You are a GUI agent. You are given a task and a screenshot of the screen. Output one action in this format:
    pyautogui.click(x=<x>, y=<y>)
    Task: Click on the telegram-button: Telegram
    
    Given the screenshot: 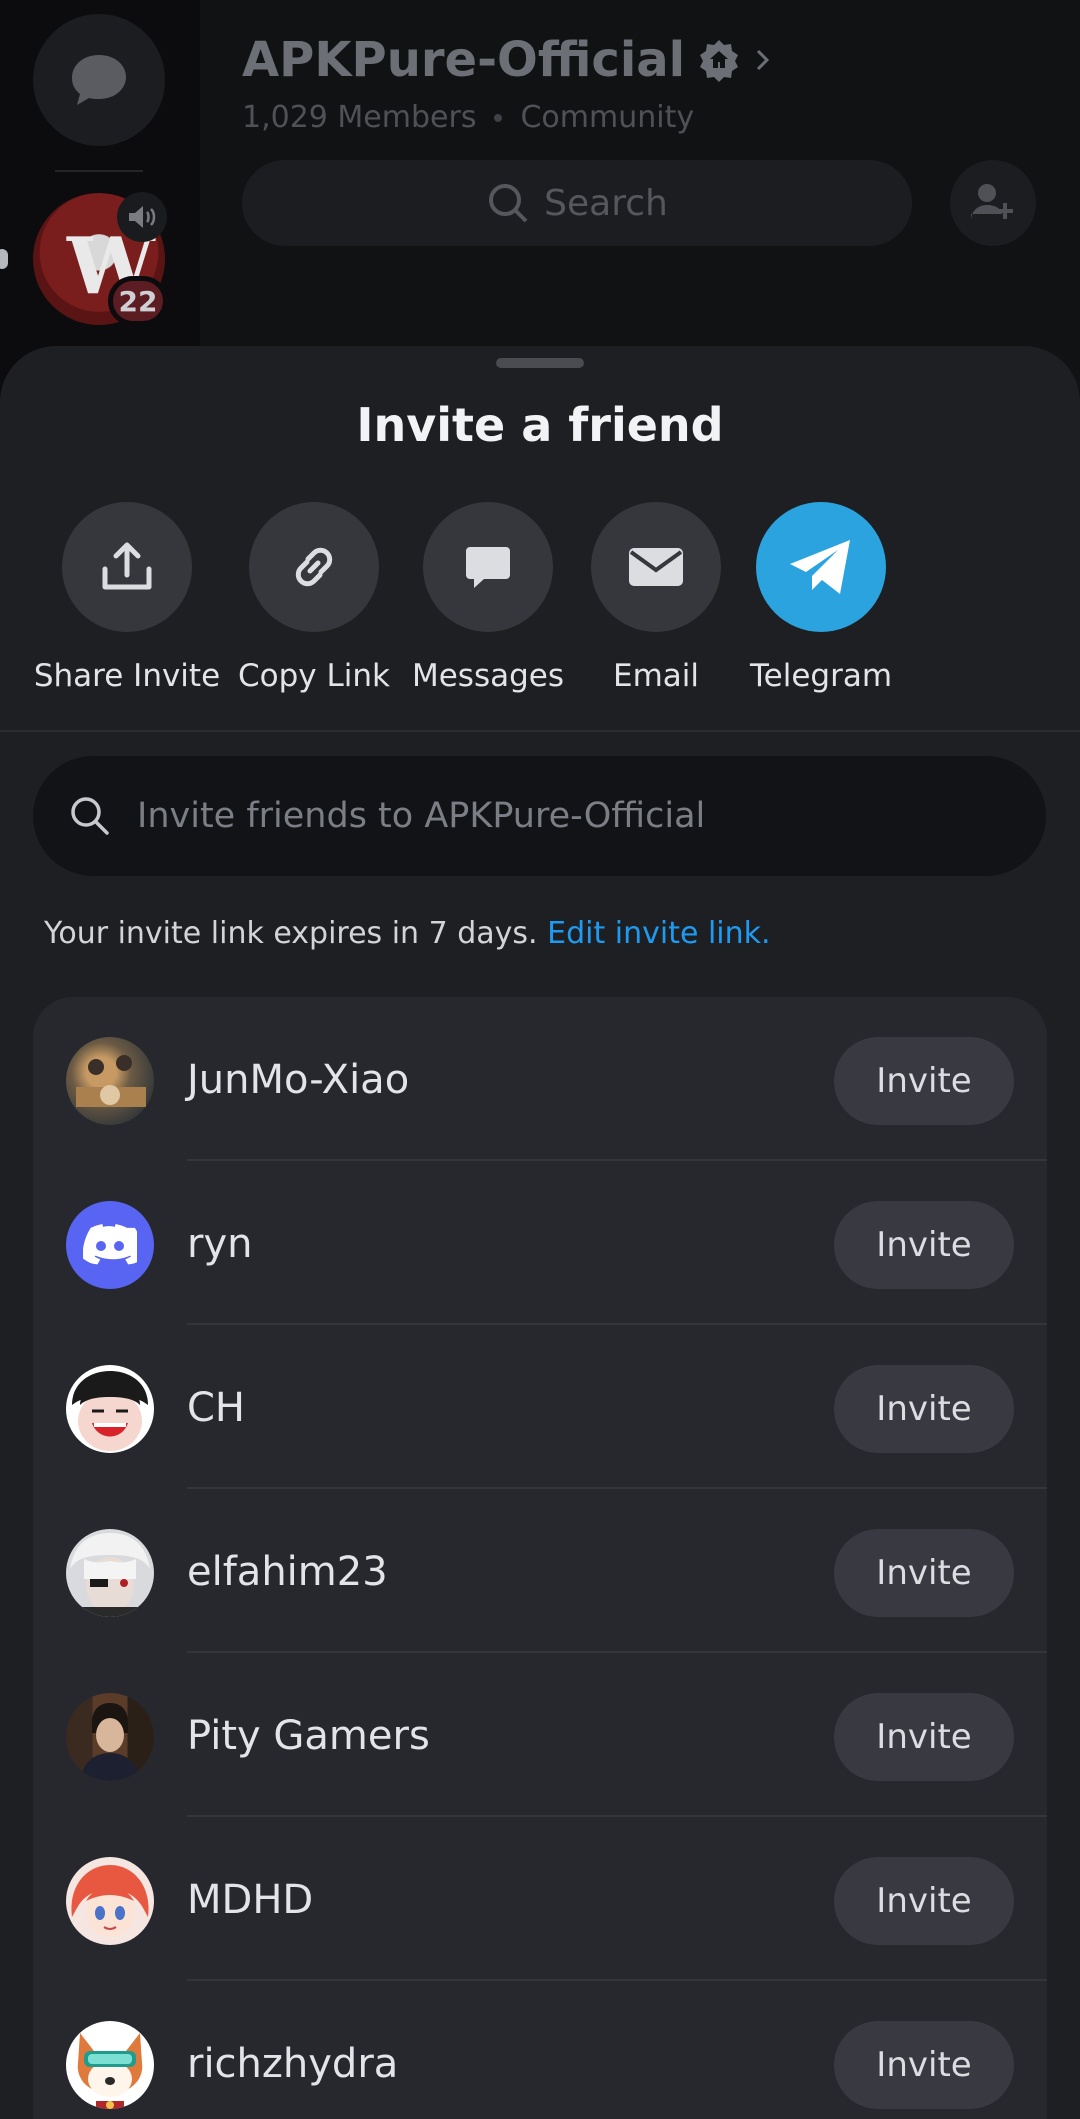 What is the action you would take?
    pyautogui.click(x=821, y=598)
    